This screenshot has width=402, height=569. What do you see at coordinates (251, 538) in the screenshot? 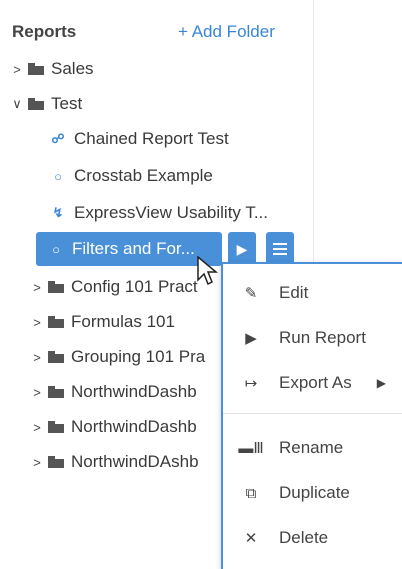
I see `delete-icon: ✕` at bounding box center [251, 538].